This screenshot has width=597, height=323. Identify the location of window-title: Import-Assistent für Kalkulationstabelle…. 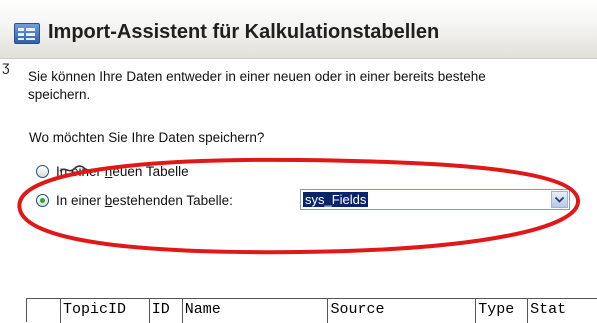
(244, 32).